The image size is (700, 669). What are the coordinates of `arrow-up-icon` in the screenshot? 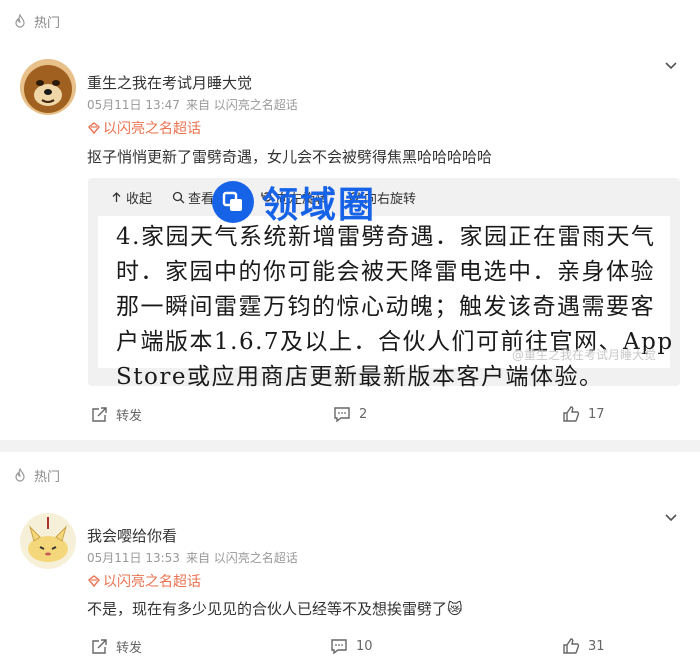 It's located at (116, 197).